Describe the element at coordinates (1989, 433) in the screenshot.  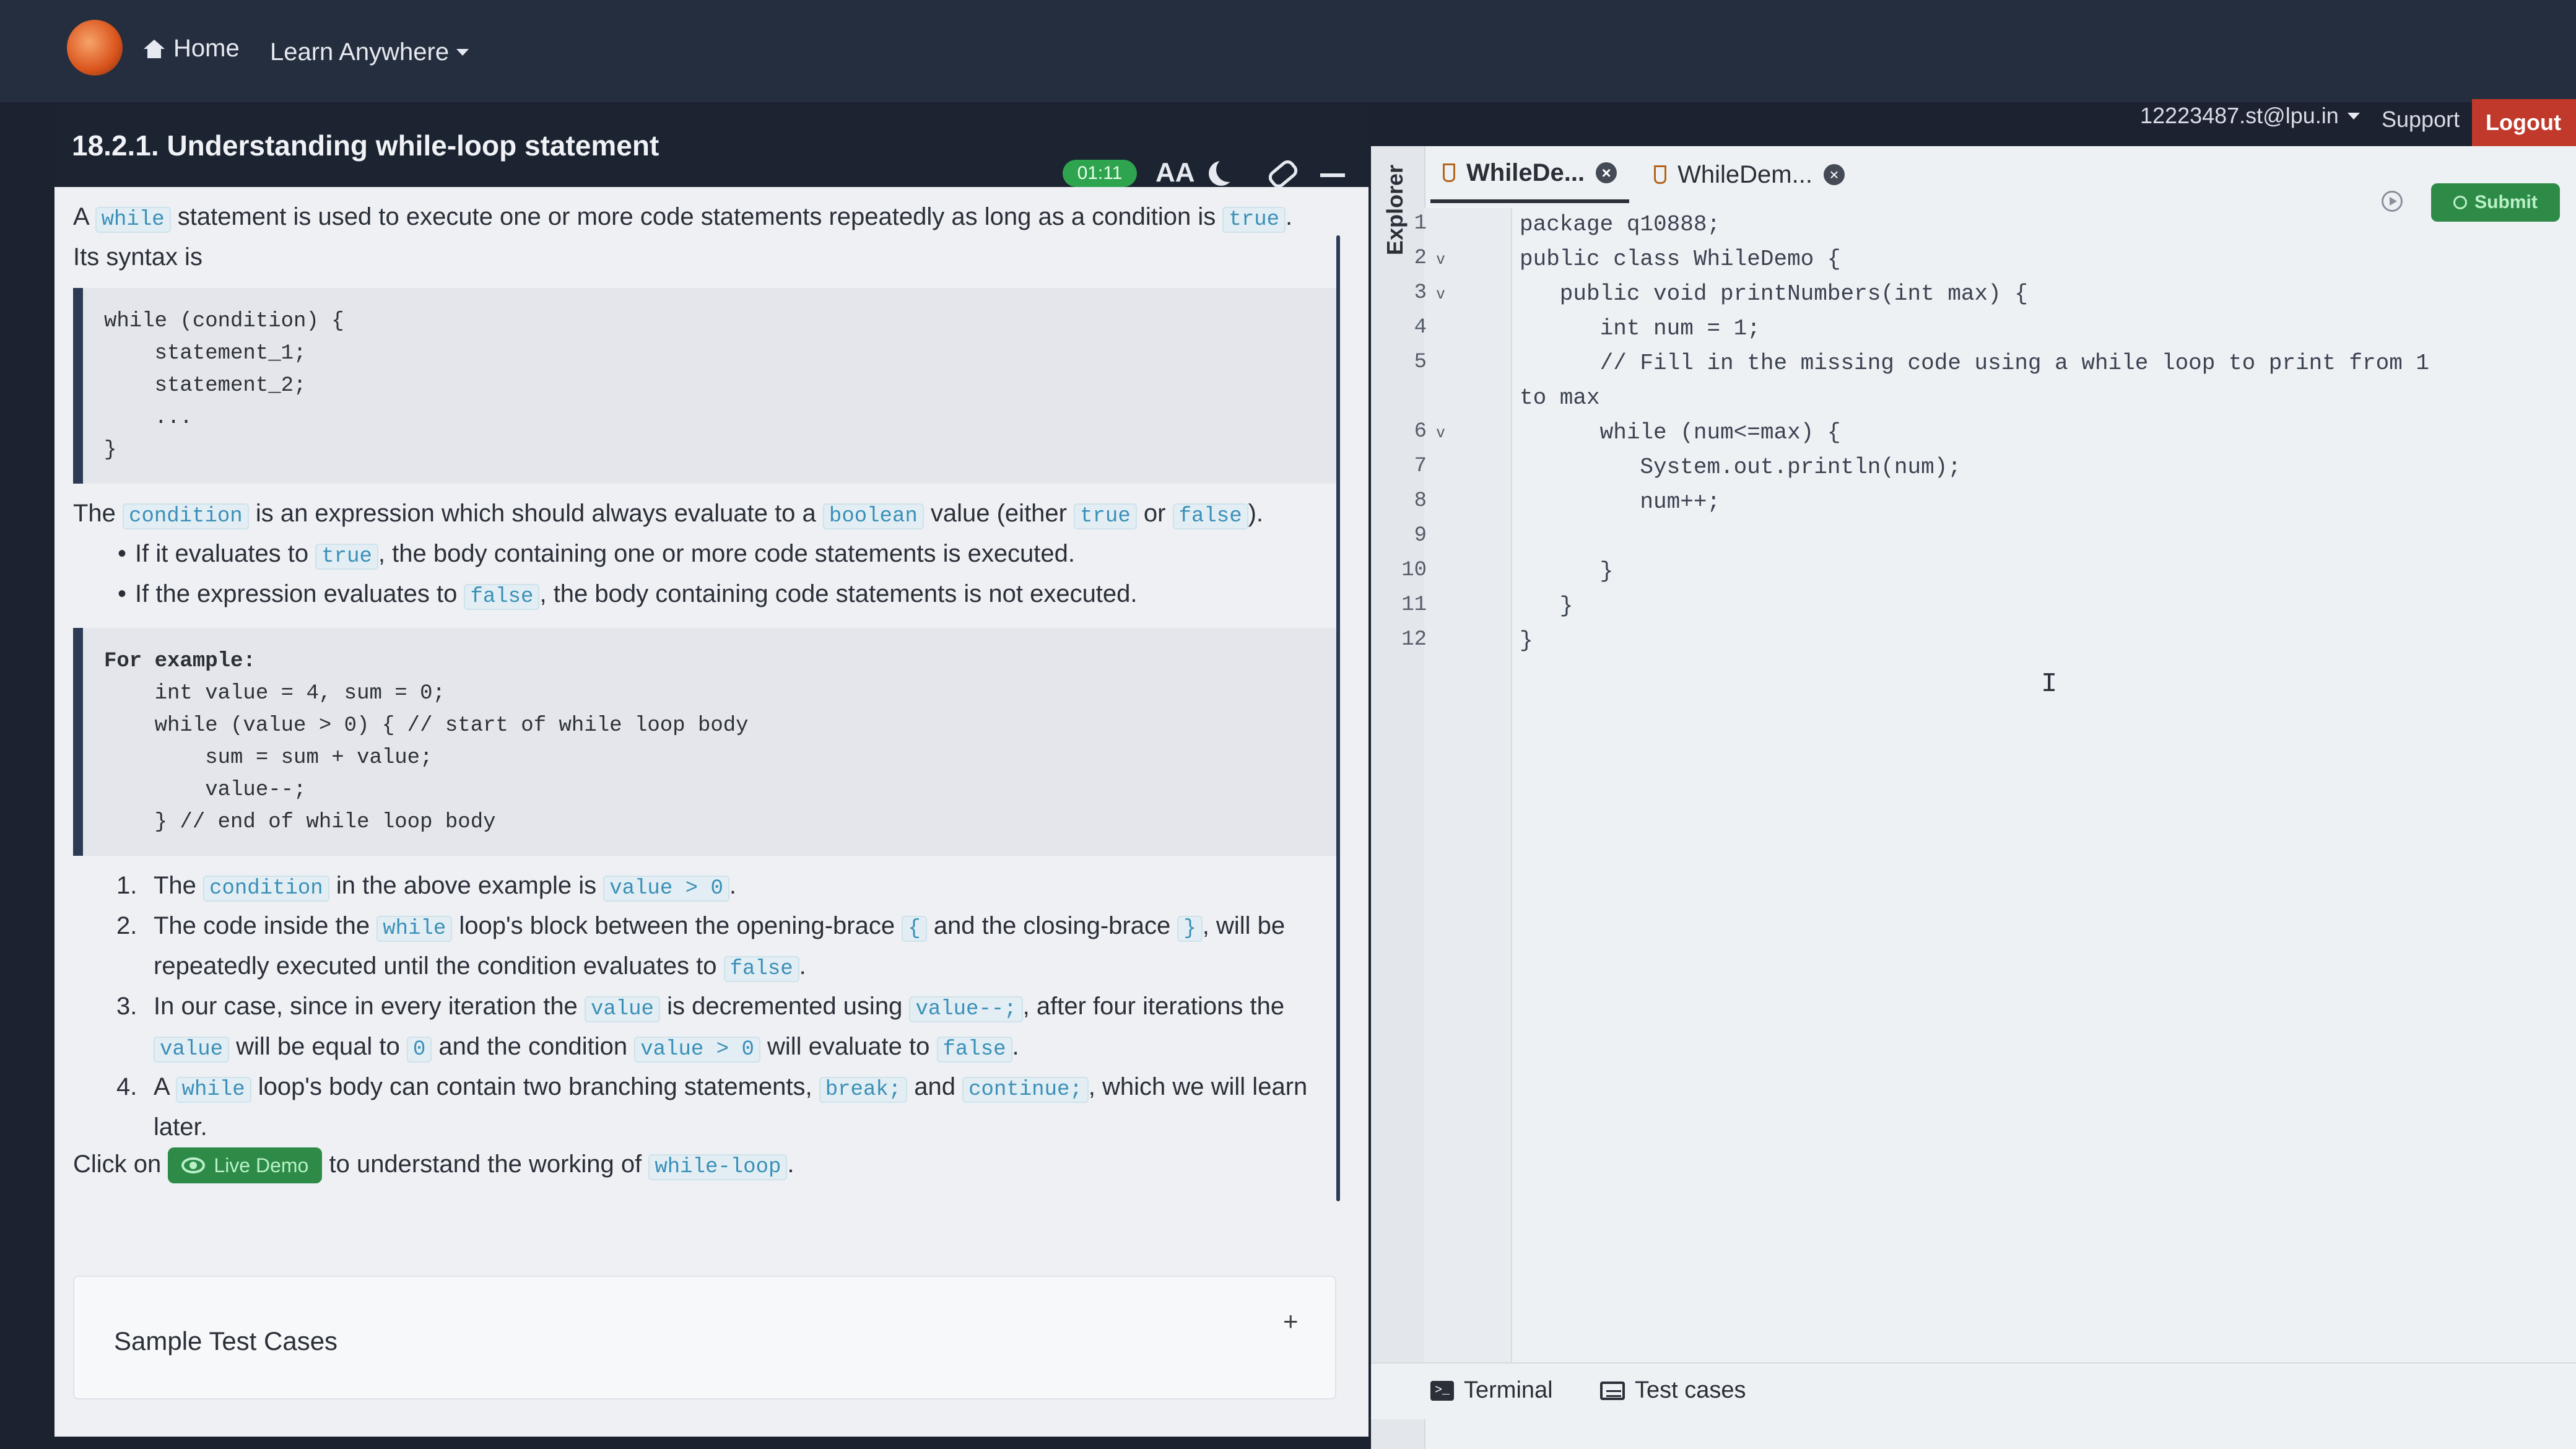
I see `code-line: 6v while (num<=max) {` at that location.